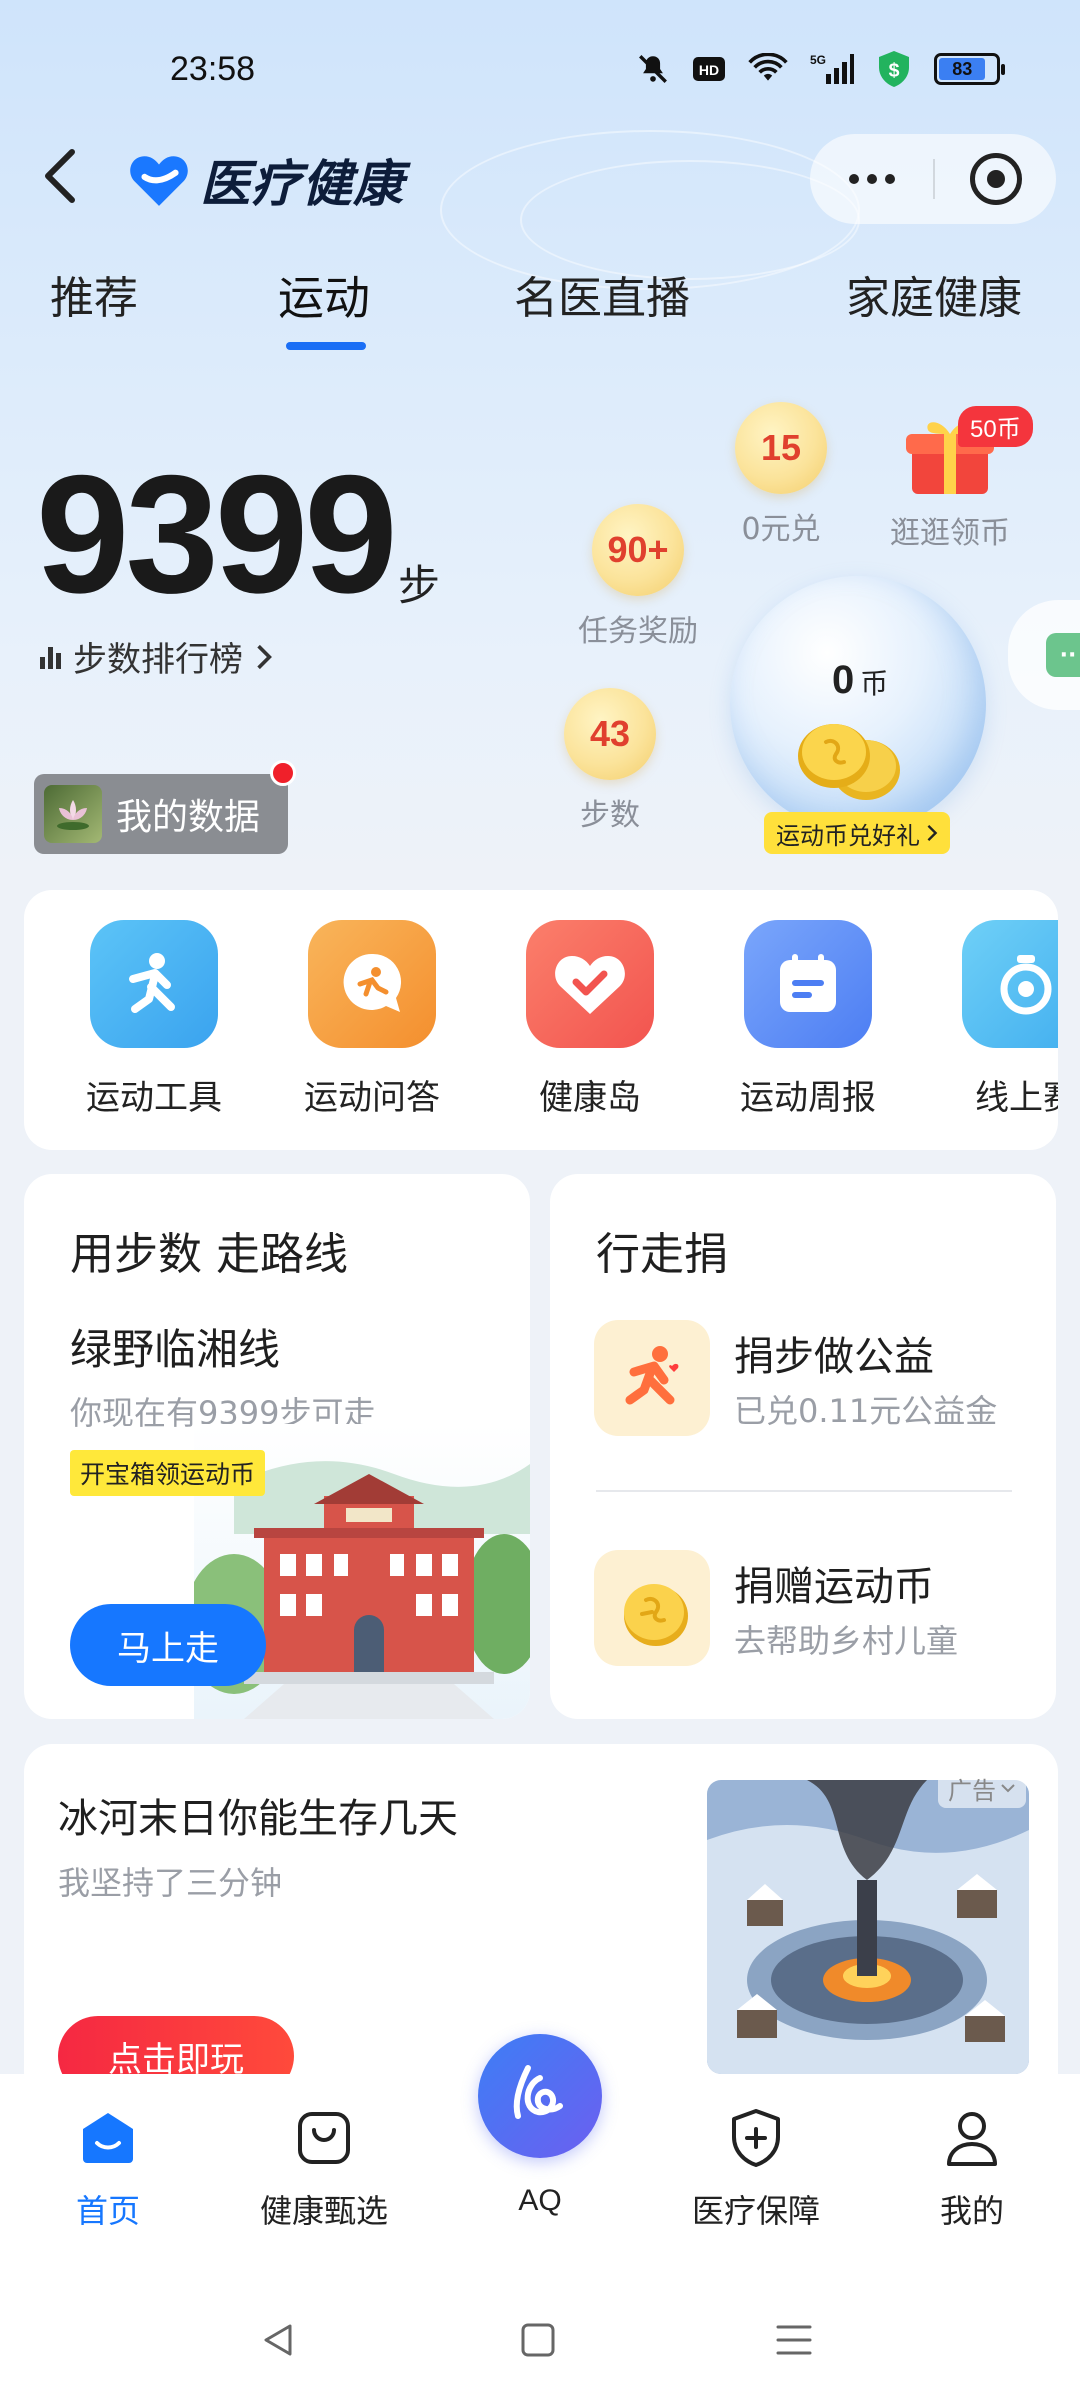 This screenshot has width=1080, height=2400. What do you see at coordinates (755, 2211) in the screenshot?
I see `nav-label: 医疗保障` at bounding box center [755, 2211].